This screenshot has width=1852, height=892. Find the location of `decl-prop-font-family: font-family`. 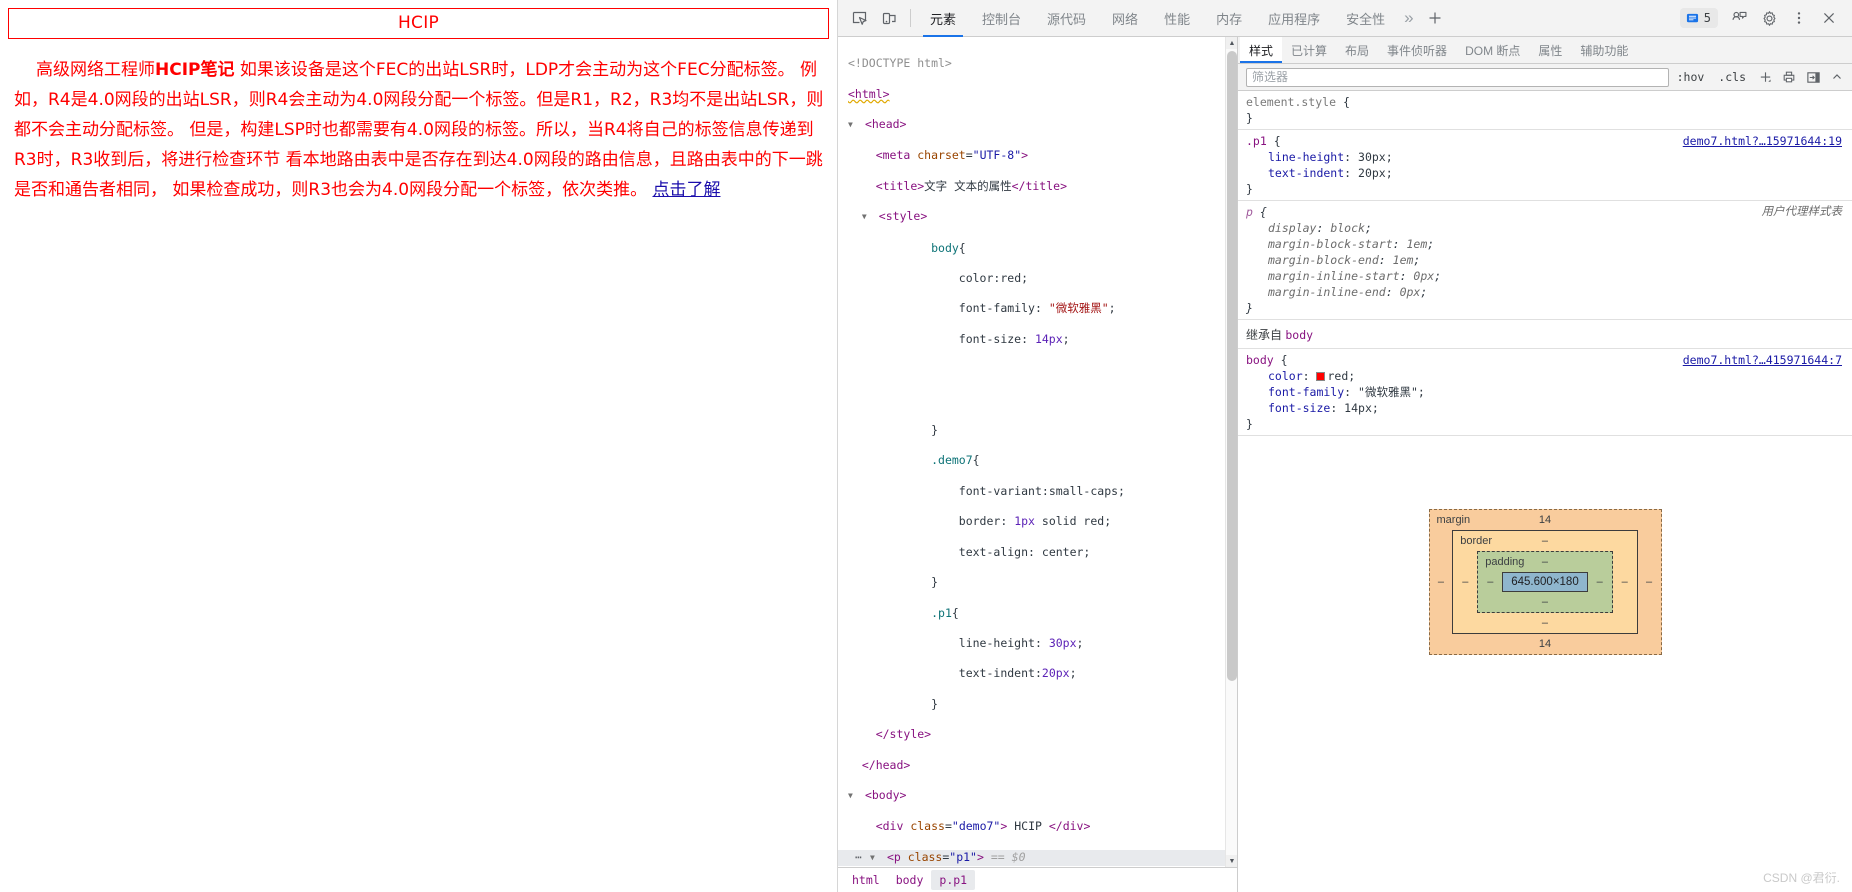

decl-prop-font-family: font-family is located at coordinates (1306, 392).